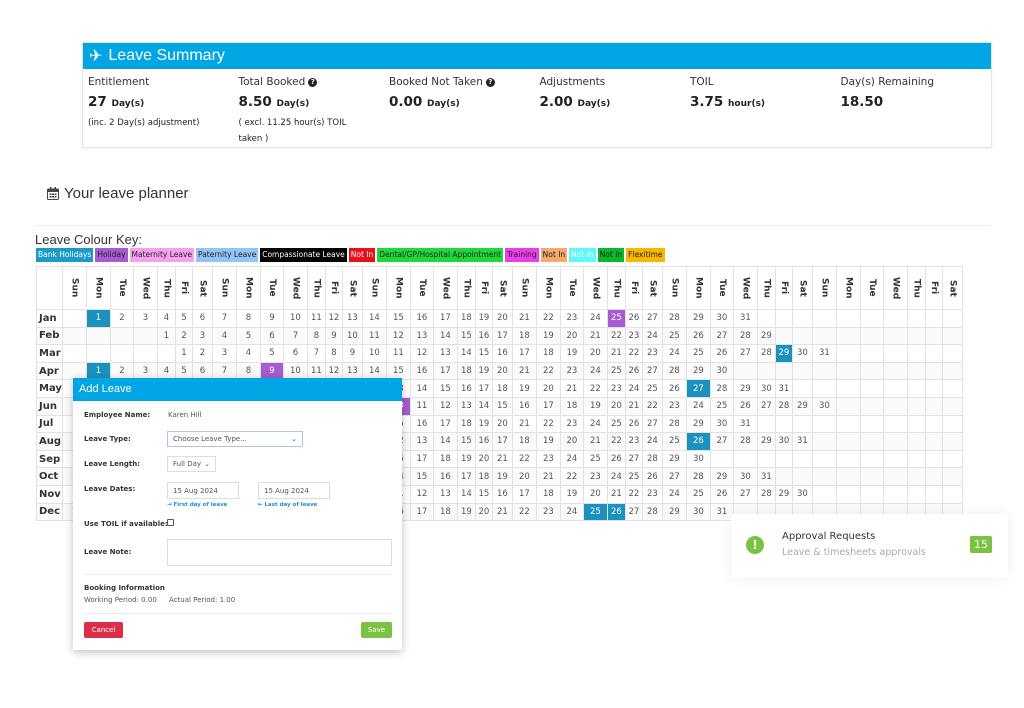 This screenshot has height=708, width=1024. I want to click on save-button: Save, so click(376, 630).